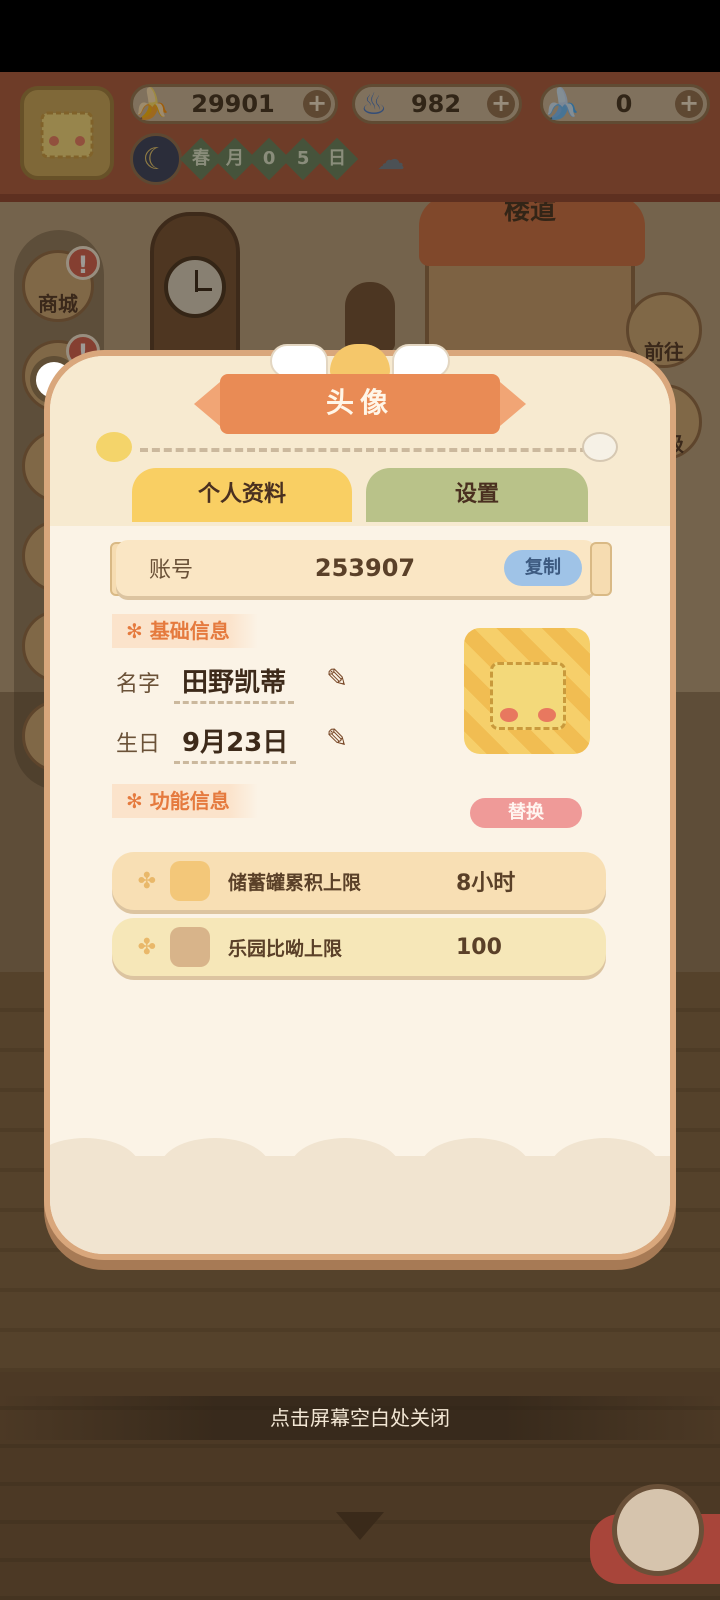 The height and width of the screenshot is (1600, 720). What do you see at coordinates (486, 883) in the screenshot?
I see `row-value: 8小时` at bounding box center [486, 883].